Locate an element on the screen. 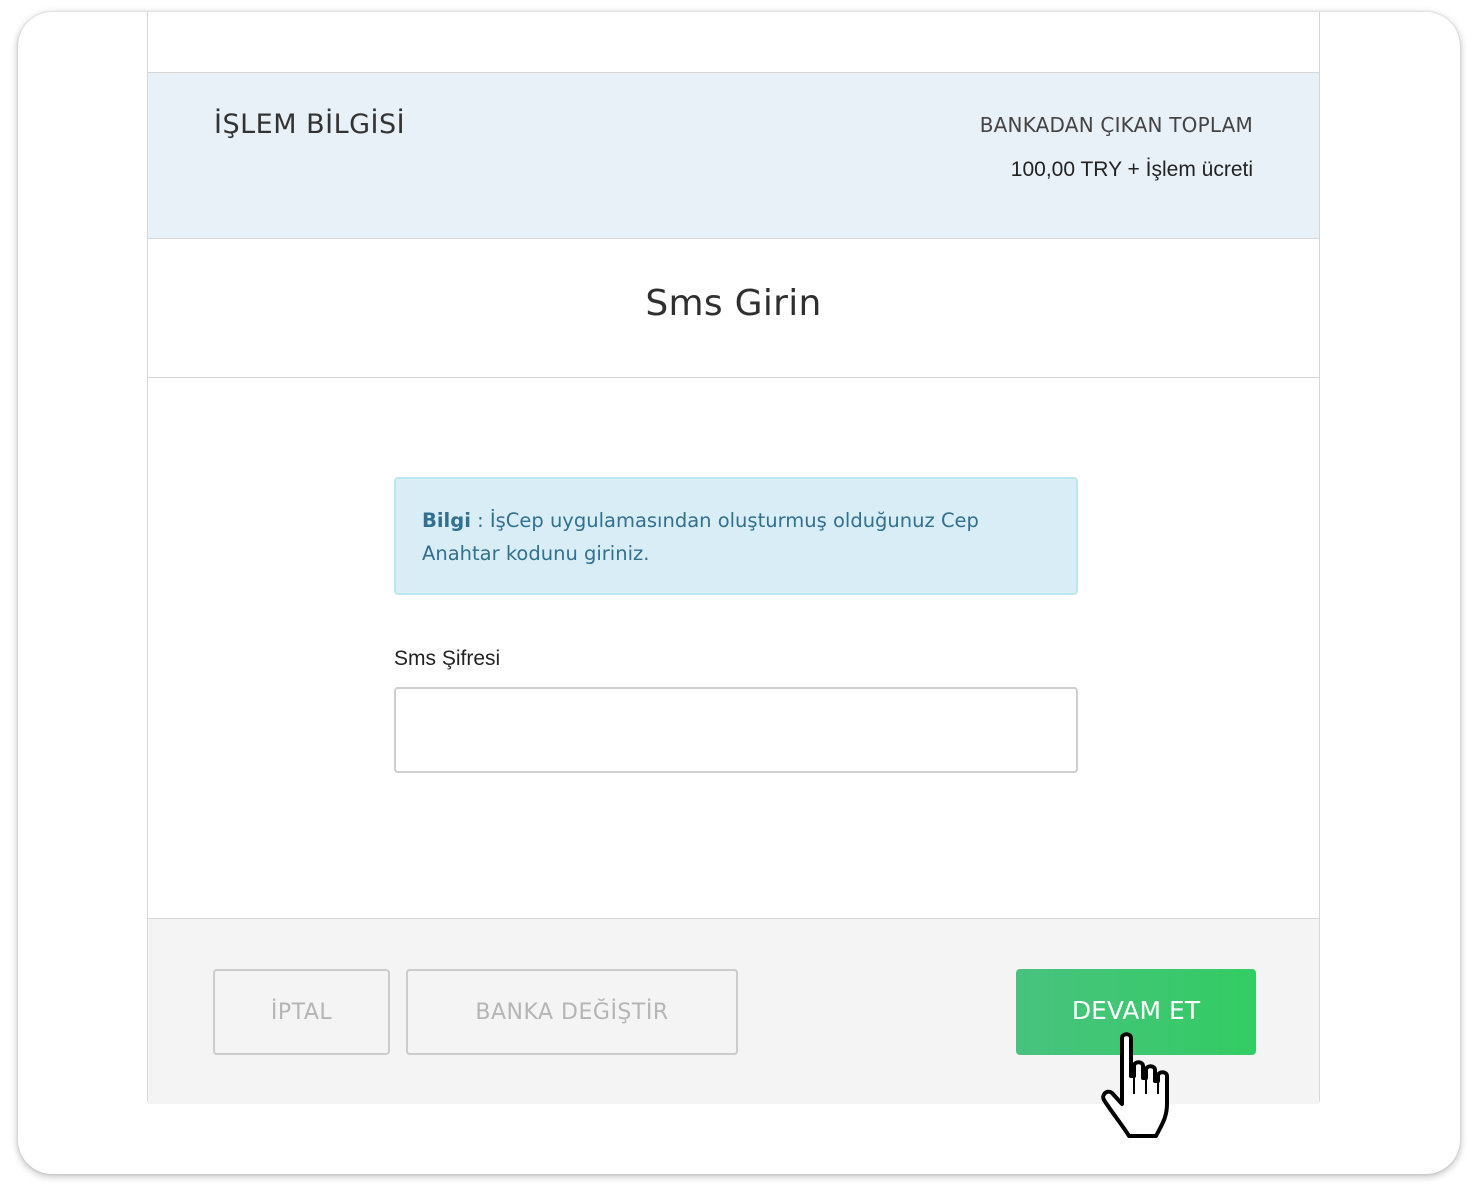 Image resolution: width=1480 pixels, height=1200 pixels. sms-password-input is located at coordinates (736, 730).